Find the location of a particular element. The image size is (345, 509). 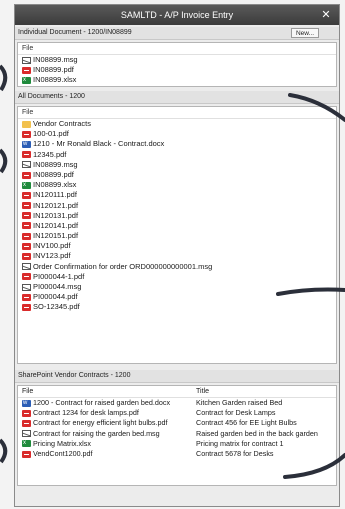

file-row: INV123.pdf is located at coordinates (177, 256).